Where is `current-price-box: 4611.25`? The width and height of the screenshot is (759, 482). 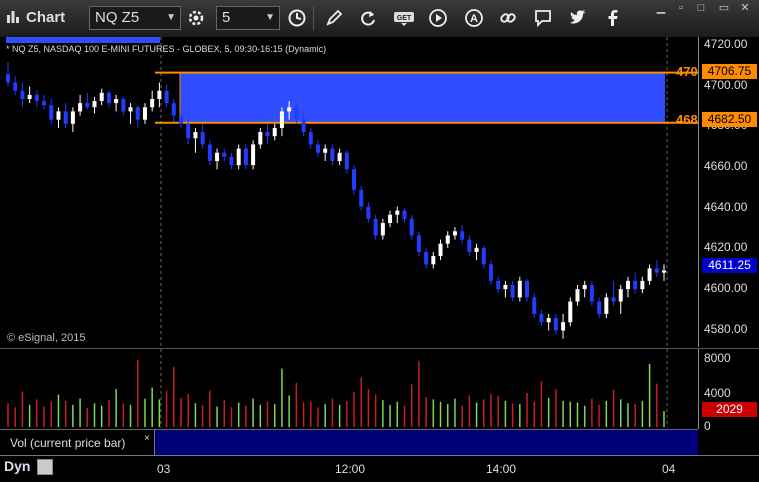 current-price-box: 4611.25 is located at coordinates (729, 265).